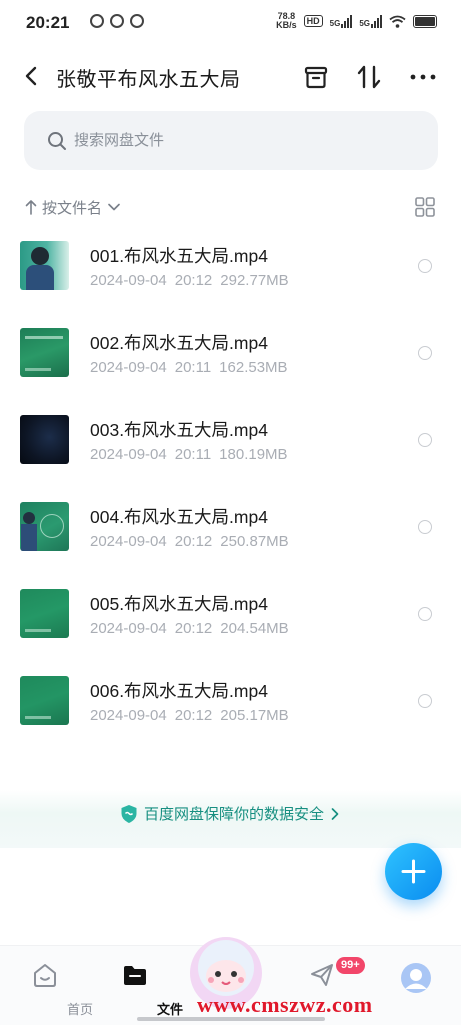 The width and height of the screenshot is (461, 1025). I want to click on file-meta: 2024-09-04 20:11 180.19MB, so click(189, 454).